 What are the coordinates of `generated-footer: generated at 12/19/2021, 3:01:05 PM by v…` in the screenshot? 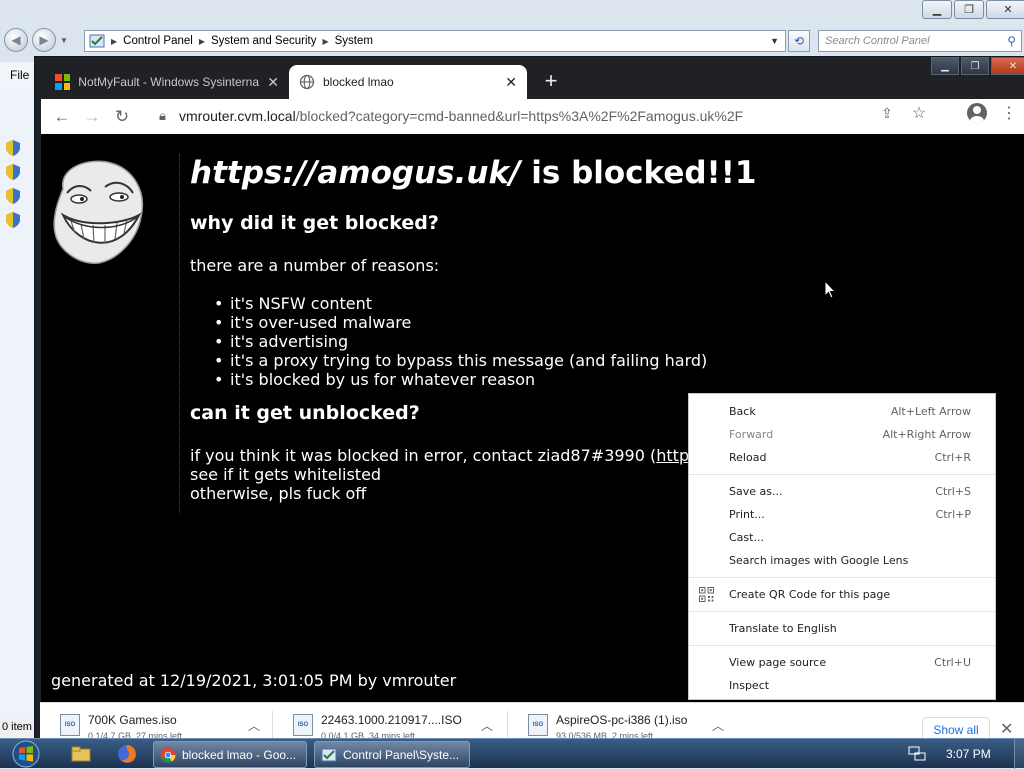 It's located at (254, 680).